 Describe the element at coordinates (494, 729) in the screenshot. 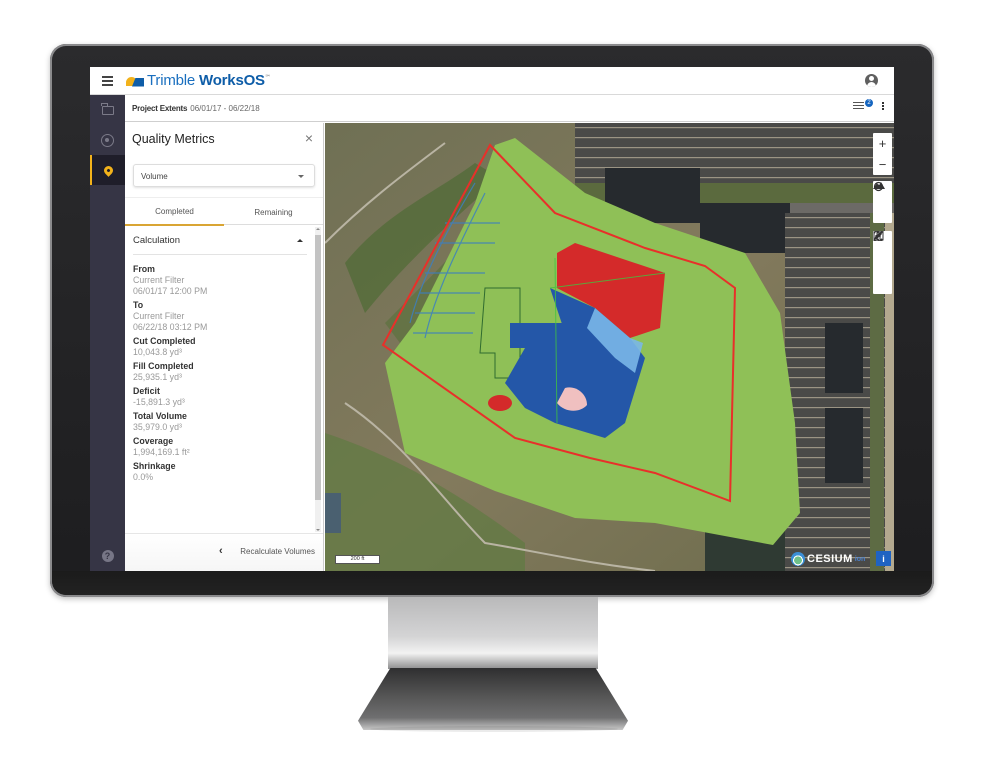

I see `stand-shadow` at that location.